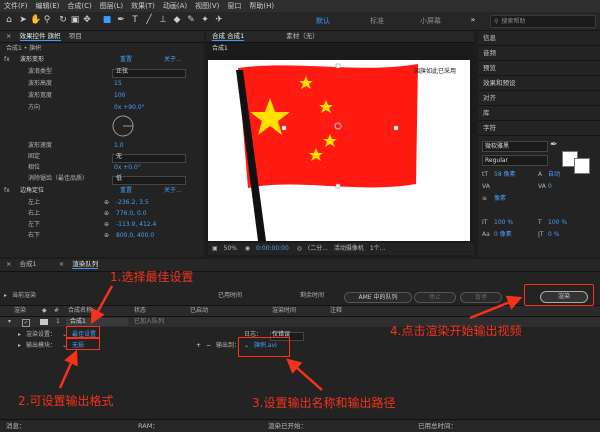 Image resolution: width=600 pixels, height=432 pixels. I want to click on label-color-swatch, so click(44, 322).